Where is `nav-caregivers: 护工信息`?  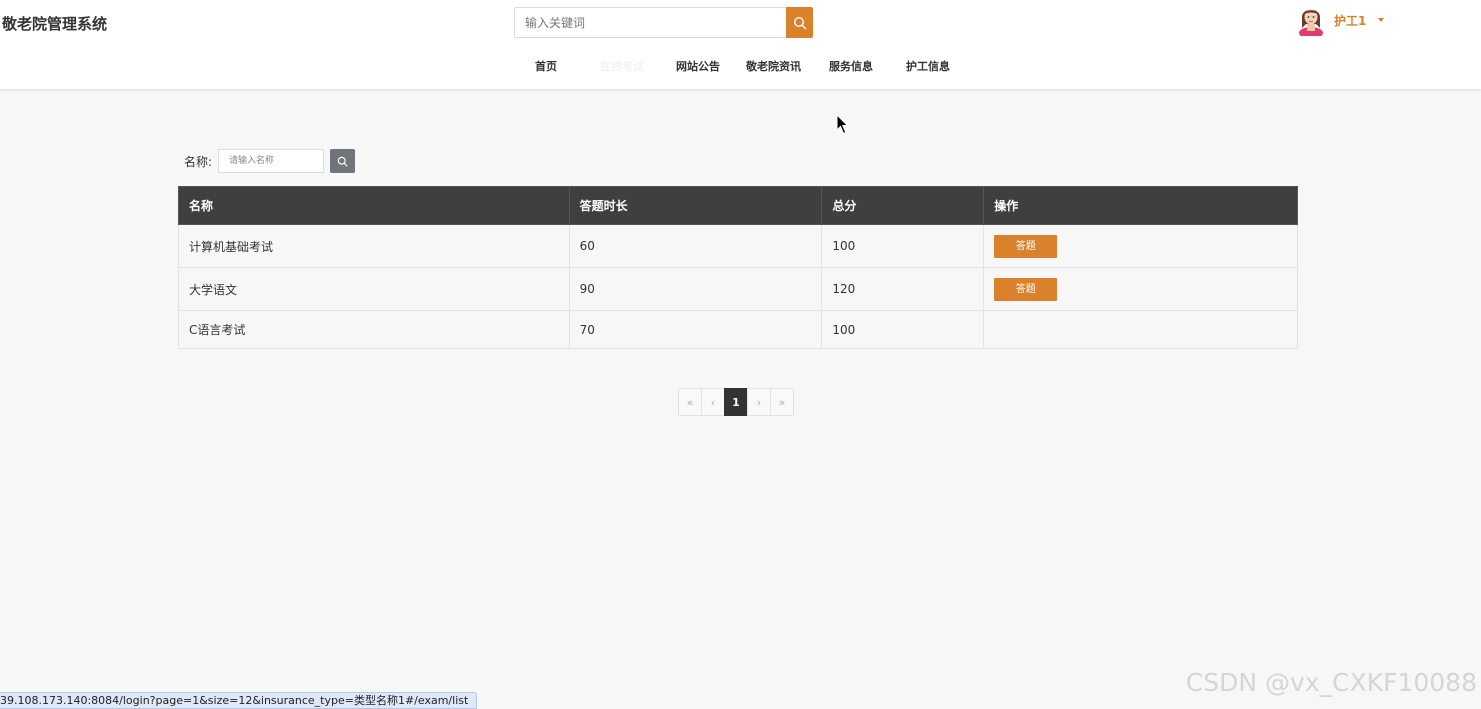 nav-caregivers: 护工信息 is located at coordinates (928, 66).